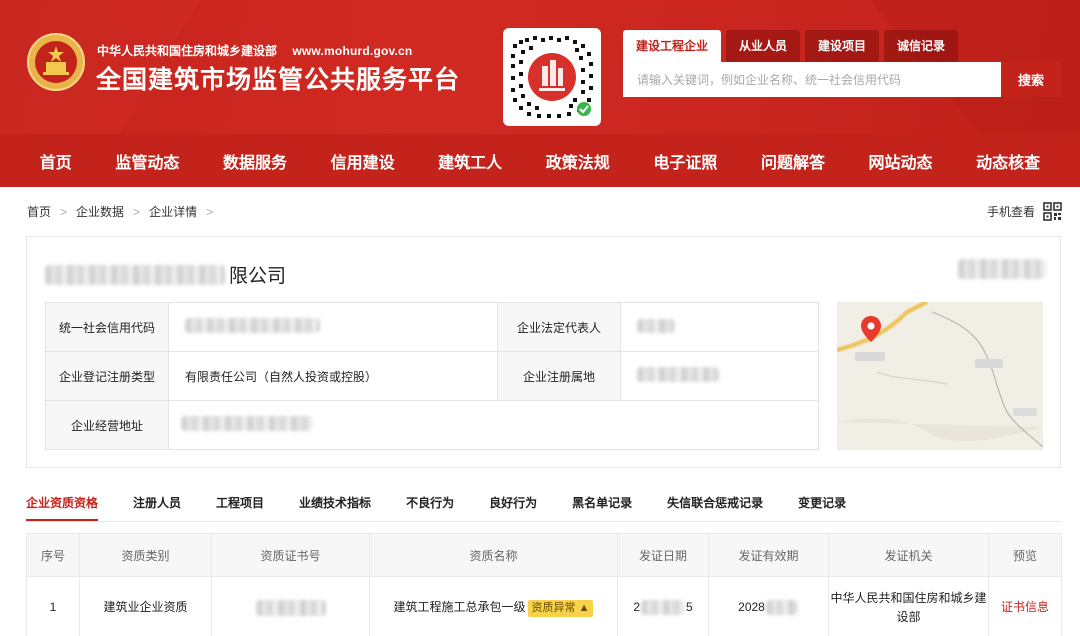  Describe the element at coordinates (822, 503) in the screenshot. I see `tab-change-records: 变更记录` at that location.